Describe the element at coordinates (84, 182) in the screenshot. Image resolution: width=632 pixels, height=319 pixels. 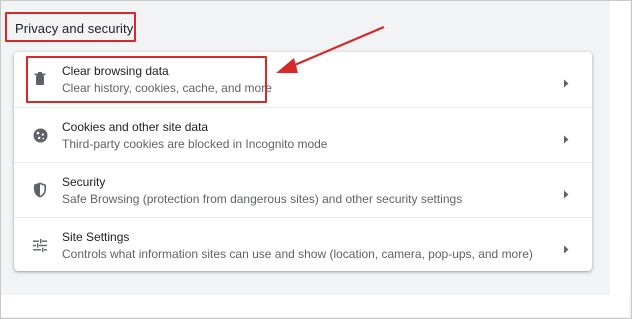
I see `row-title: Security` at that location.